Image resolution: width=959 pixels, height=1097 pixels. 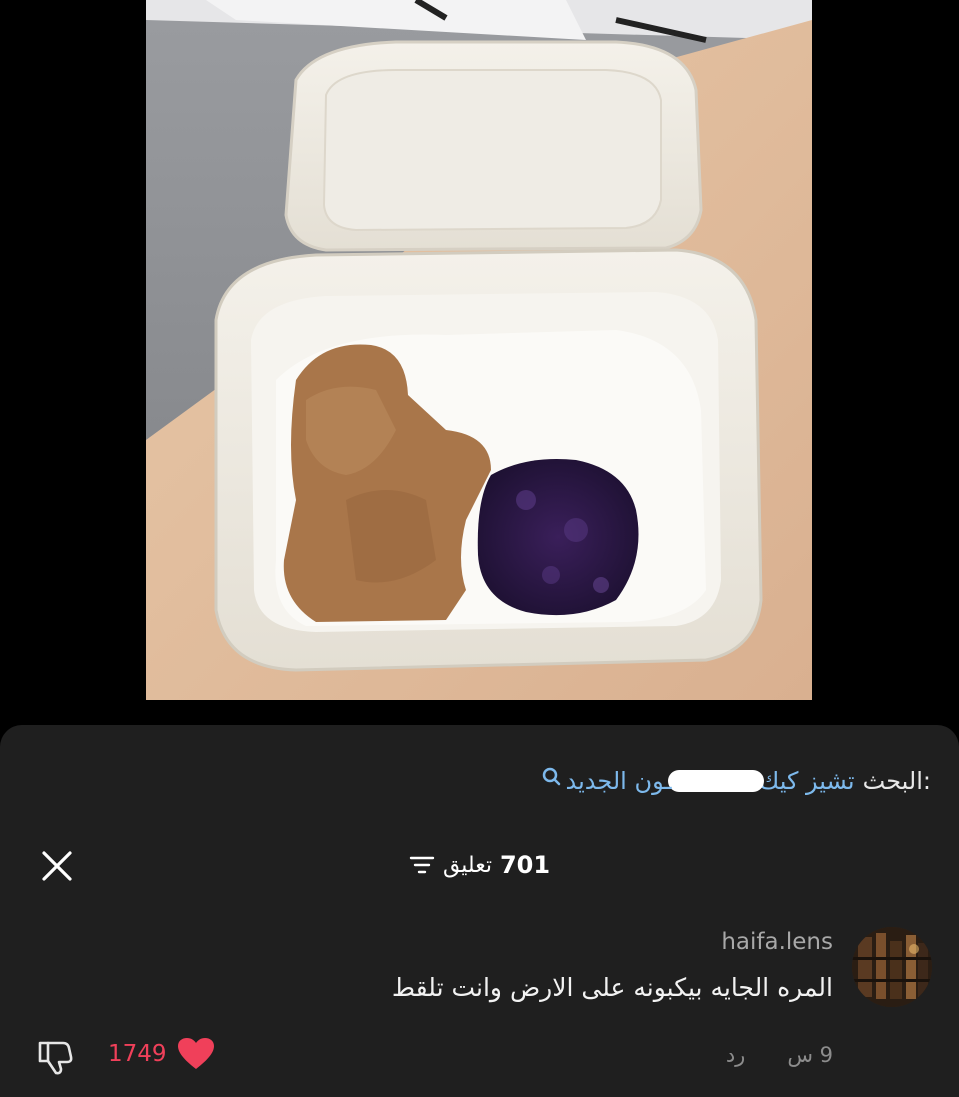 What do you see at coordinates (779, 1055) in the screenshot?
I see `comment-meta: 9 س رد` at bounding box center [779, 1055].